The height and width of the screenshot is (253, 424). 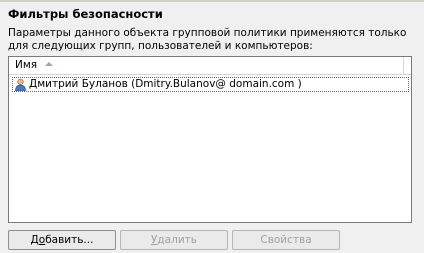 I want to click on properties-button: Свойства, so click(x=286, y=240).